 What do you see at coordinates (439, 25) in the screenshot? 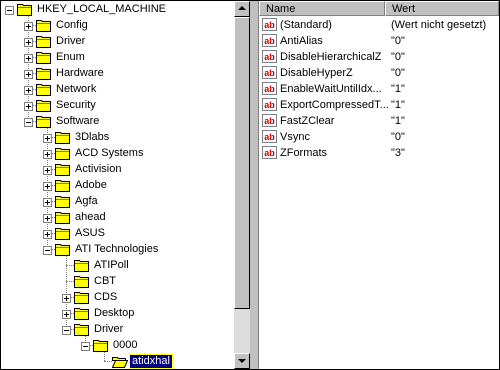
I see `value-data: (Wert nicht gesetzt)` at bounding box center [439, 25].